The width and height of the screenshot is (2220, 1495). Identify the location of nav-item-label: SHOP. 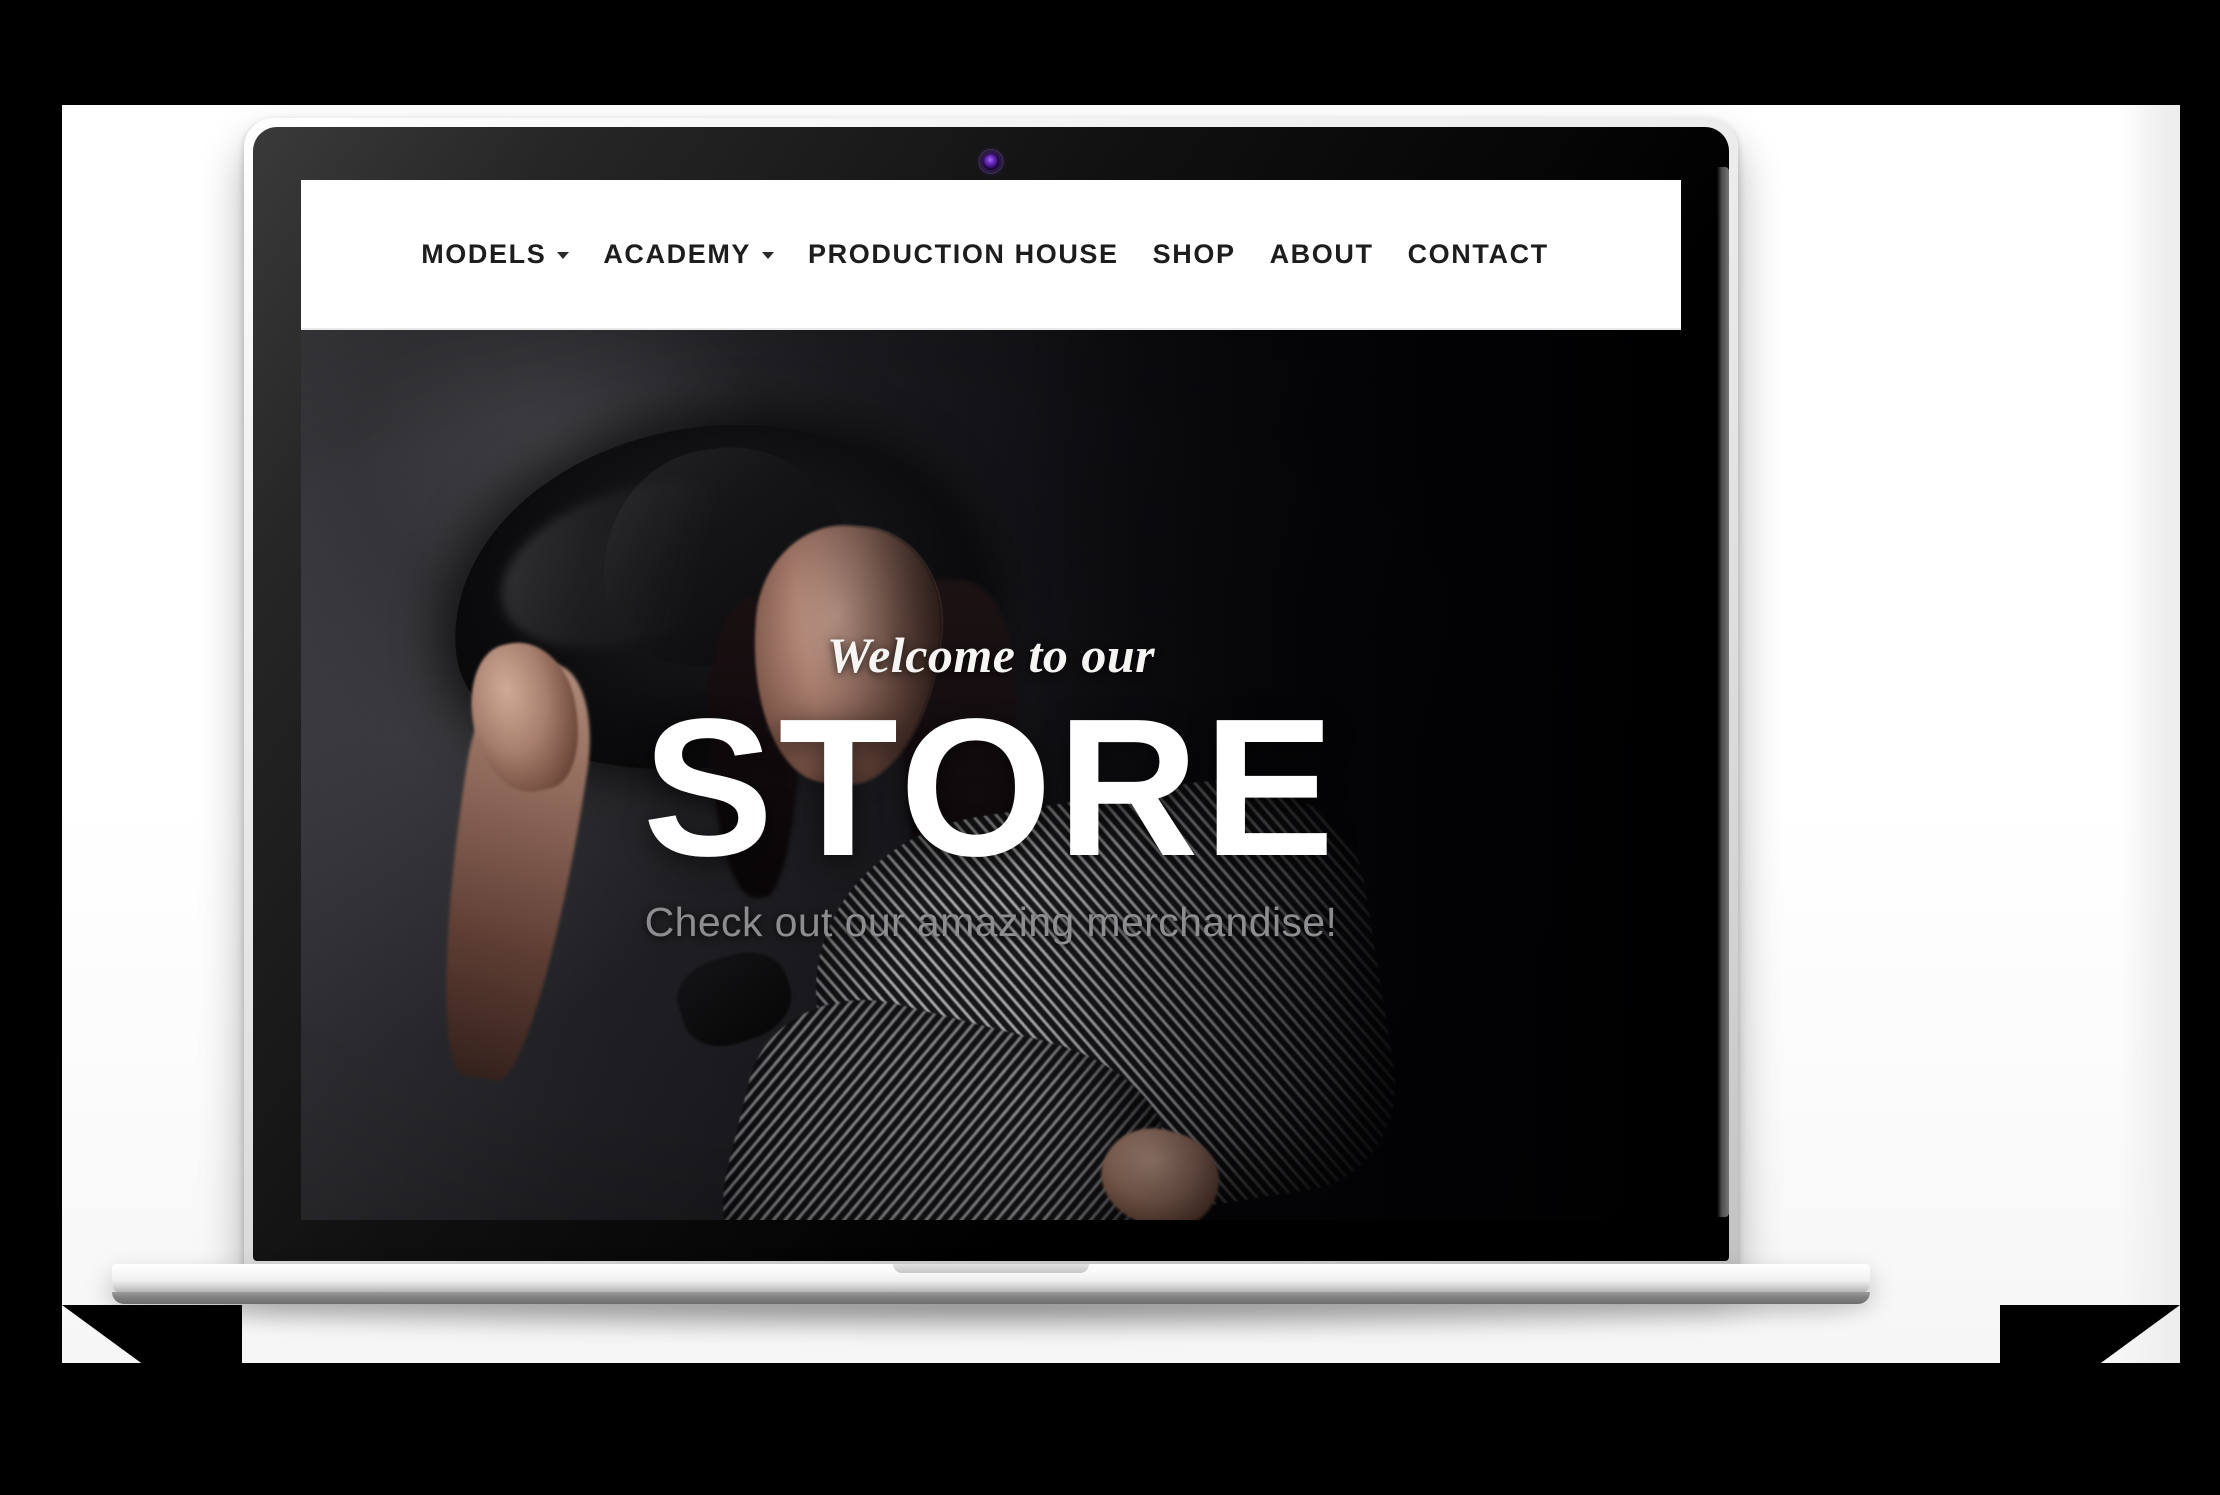
(1194, 253).